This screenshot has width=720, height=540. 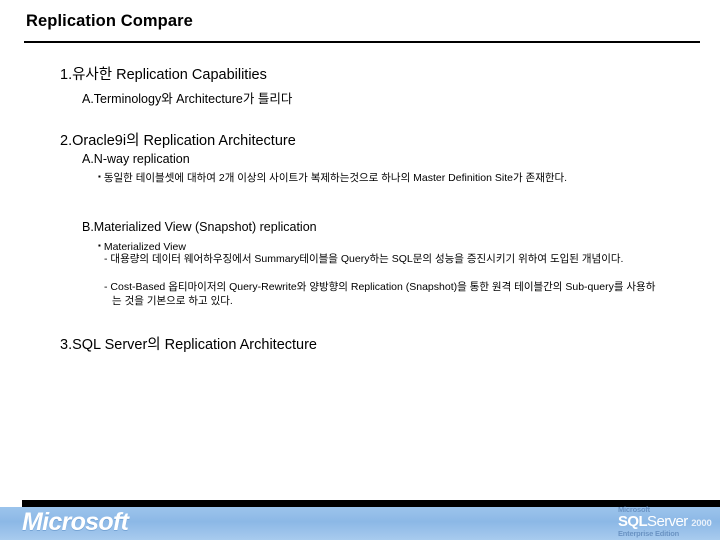 I want to click on outline-item-1a: A.Terminology와 Architecture가 틀리다, so click(x=187, y=99).